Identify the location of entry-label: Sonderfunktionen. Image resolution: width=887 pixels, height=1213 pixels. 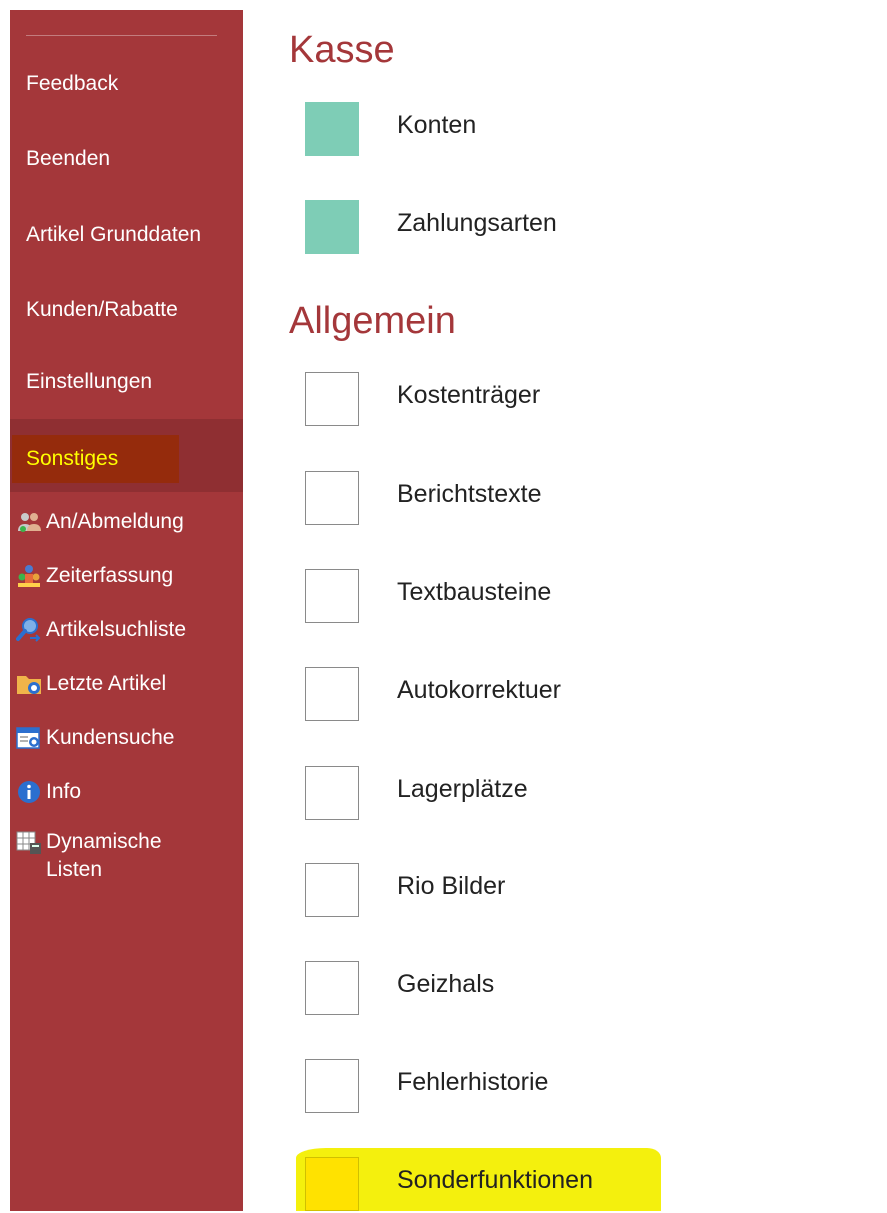
(495, 1180).